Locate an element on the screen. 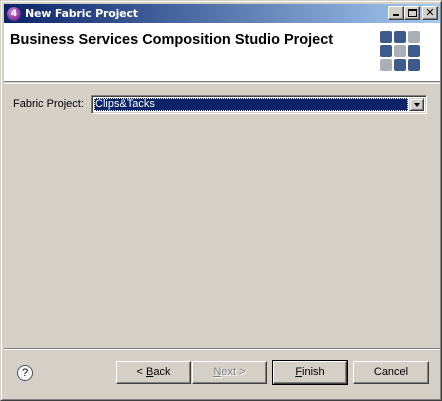 The height and width of the screenshot is (401, 442). banner-divider is located at coordinates (222, 83).